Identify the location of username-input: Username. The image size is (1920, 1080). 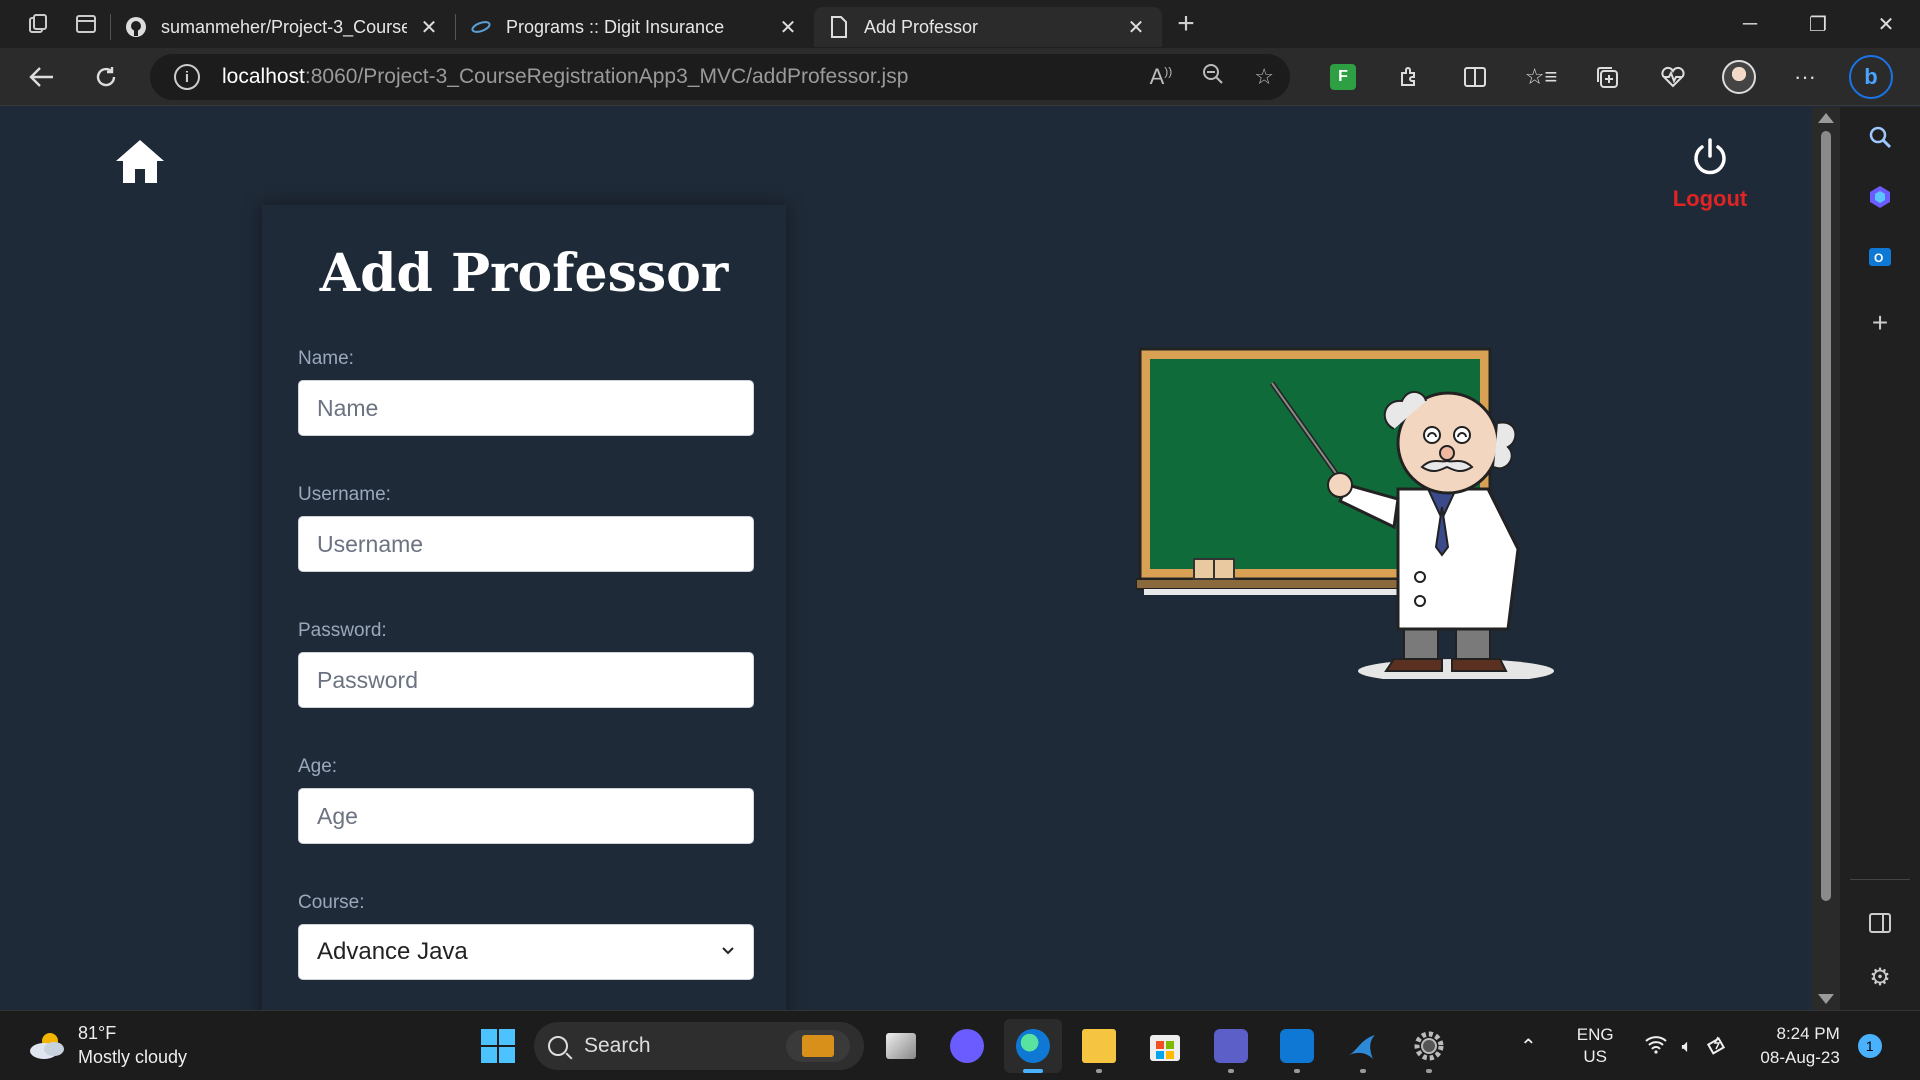
(526, 544).